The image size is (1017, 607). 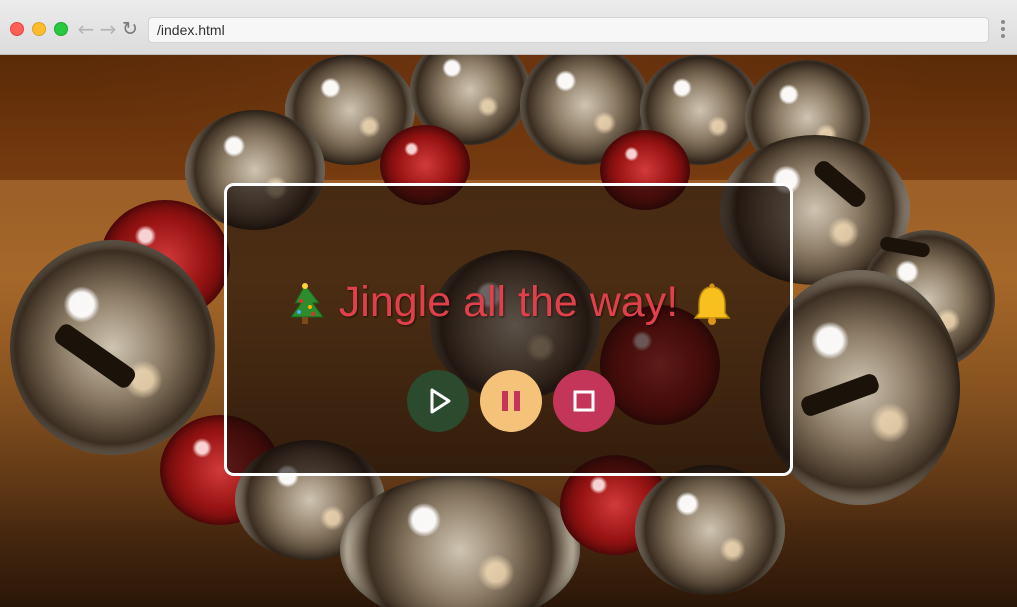 I want to click on minimize-window-button, so click(x=39, y=29).